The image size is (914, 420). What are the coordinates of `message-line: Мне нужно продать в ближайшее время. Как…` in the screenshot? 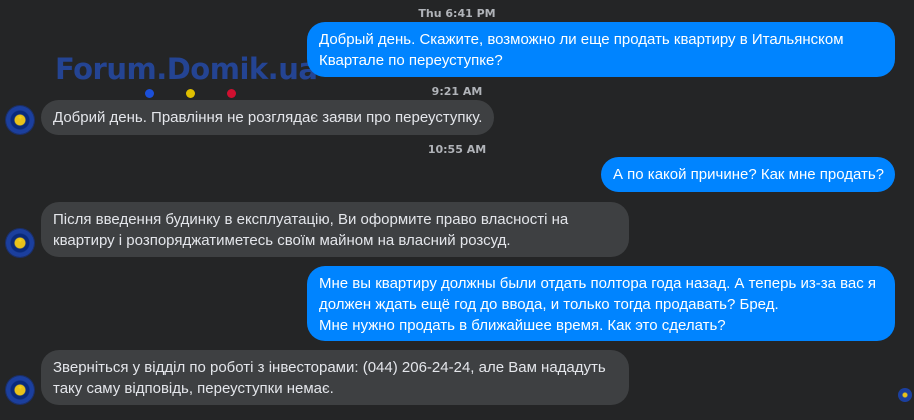 It's located at (522, 325).